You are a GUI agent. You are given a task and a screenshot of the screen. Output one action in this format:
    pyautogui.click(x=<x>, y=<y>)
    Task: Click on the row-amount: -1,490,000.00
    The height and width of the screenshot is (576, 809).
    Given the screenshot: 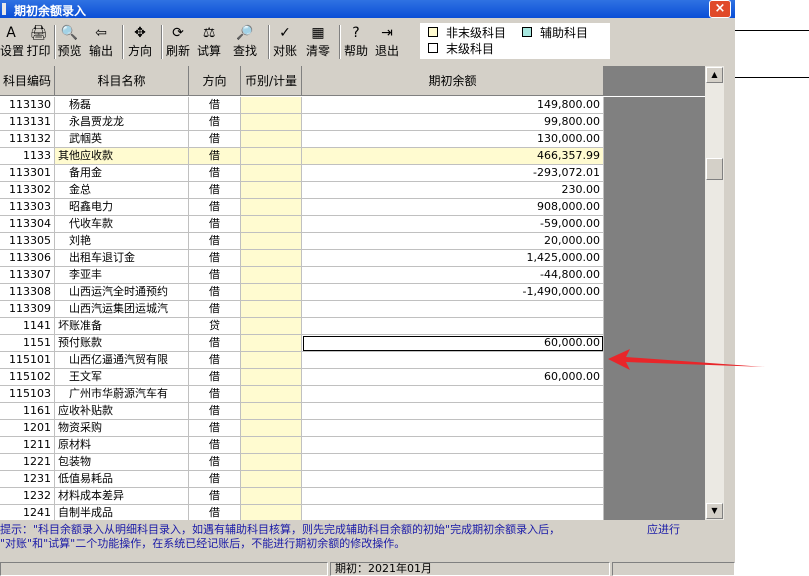 What is the action you would take?
    pyautogui.click(x=453, y=292)
    